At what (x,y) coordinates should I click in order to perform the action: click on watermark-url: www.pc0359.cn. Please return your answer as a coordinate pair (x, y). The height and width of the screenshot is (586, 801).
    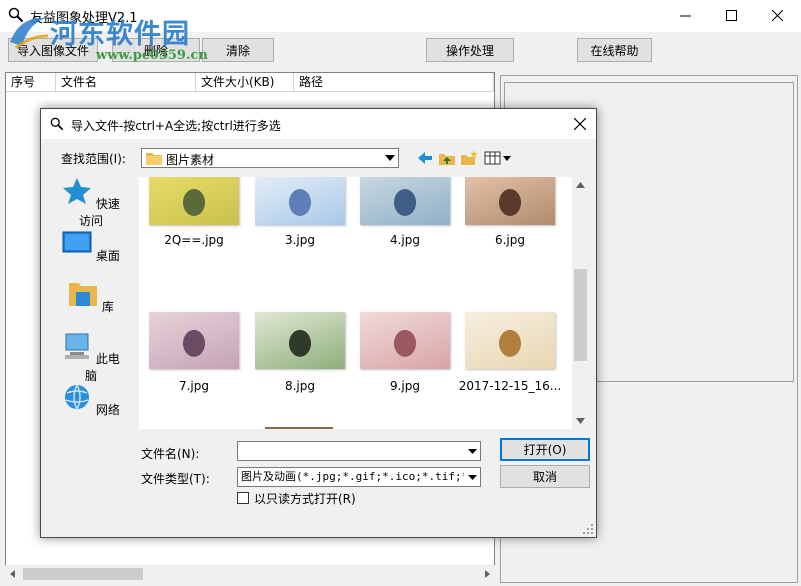
    Looking at the image, I should click on (152, 55).